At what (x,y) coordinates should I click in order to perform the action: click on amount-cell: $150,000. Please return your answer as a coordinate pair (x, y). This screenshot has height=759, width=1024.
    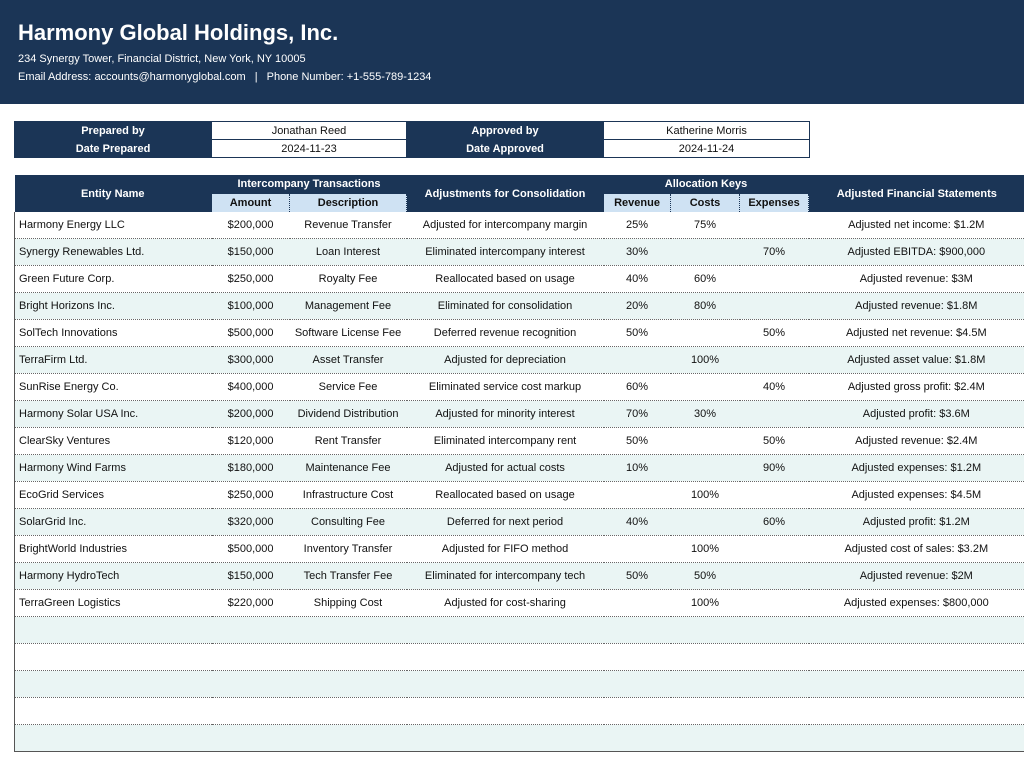
    Looking at the image, I should click on (250, 252).